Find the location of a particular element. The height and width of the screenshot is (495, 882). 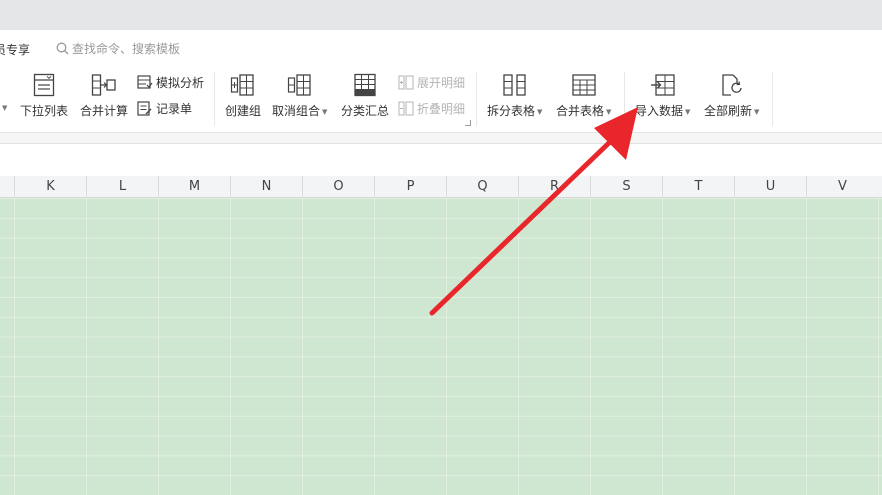

record-form-icon is located at coordinates (144, 108).